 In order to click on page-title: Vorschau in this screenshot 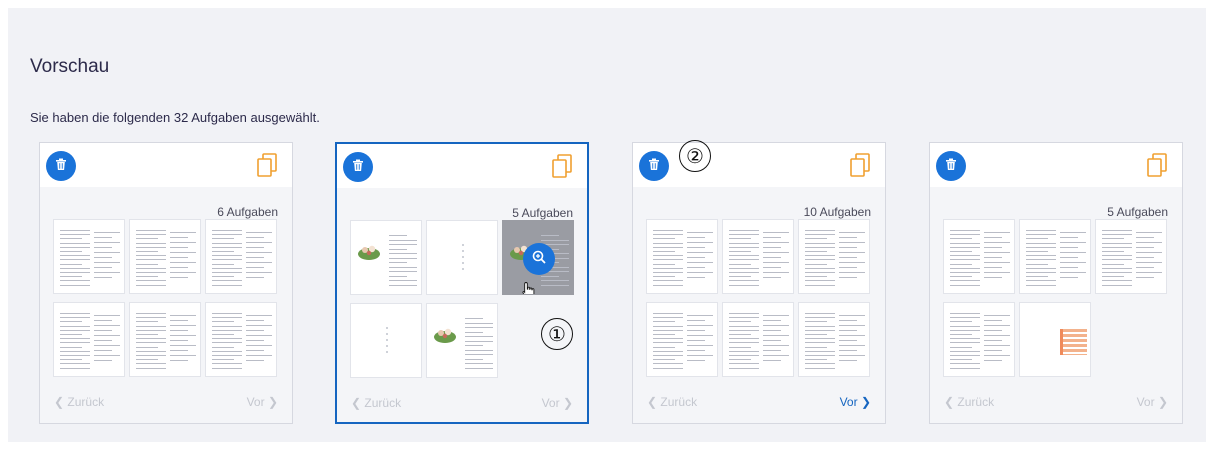, I will do `click(70, 66)`.